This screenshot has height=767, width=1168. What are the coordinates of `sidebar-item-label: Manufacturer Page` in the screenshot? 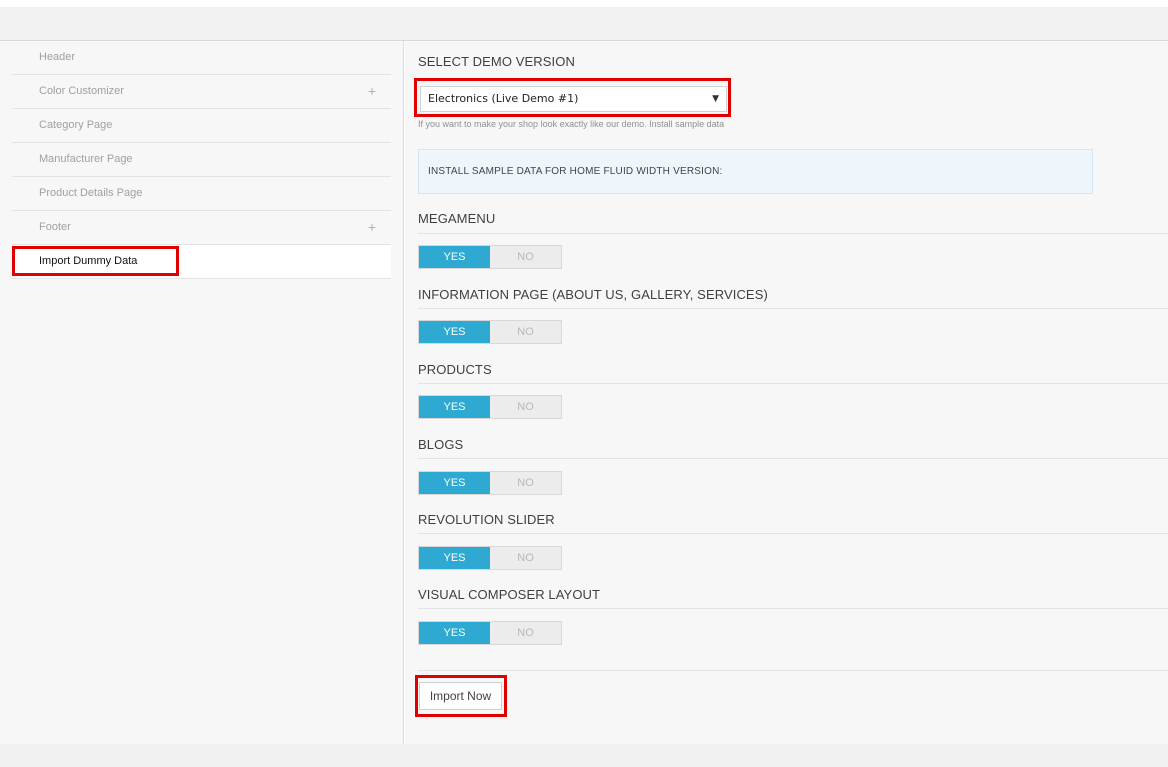 It's located at (86, 159).